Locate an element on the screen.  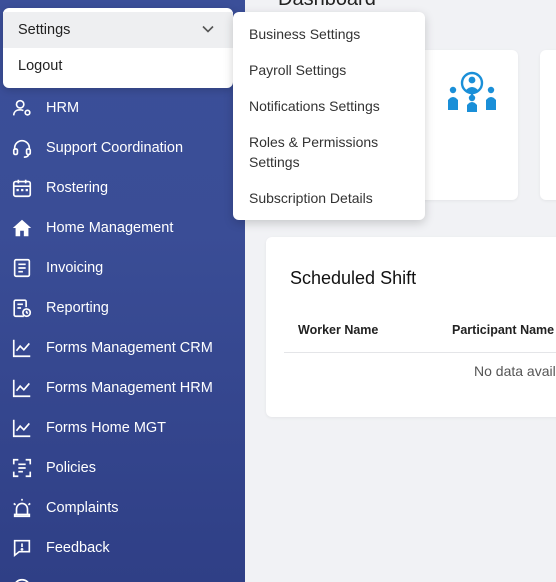
menu-item-business-settings: Business Settings is located at coordinates (304, 34).